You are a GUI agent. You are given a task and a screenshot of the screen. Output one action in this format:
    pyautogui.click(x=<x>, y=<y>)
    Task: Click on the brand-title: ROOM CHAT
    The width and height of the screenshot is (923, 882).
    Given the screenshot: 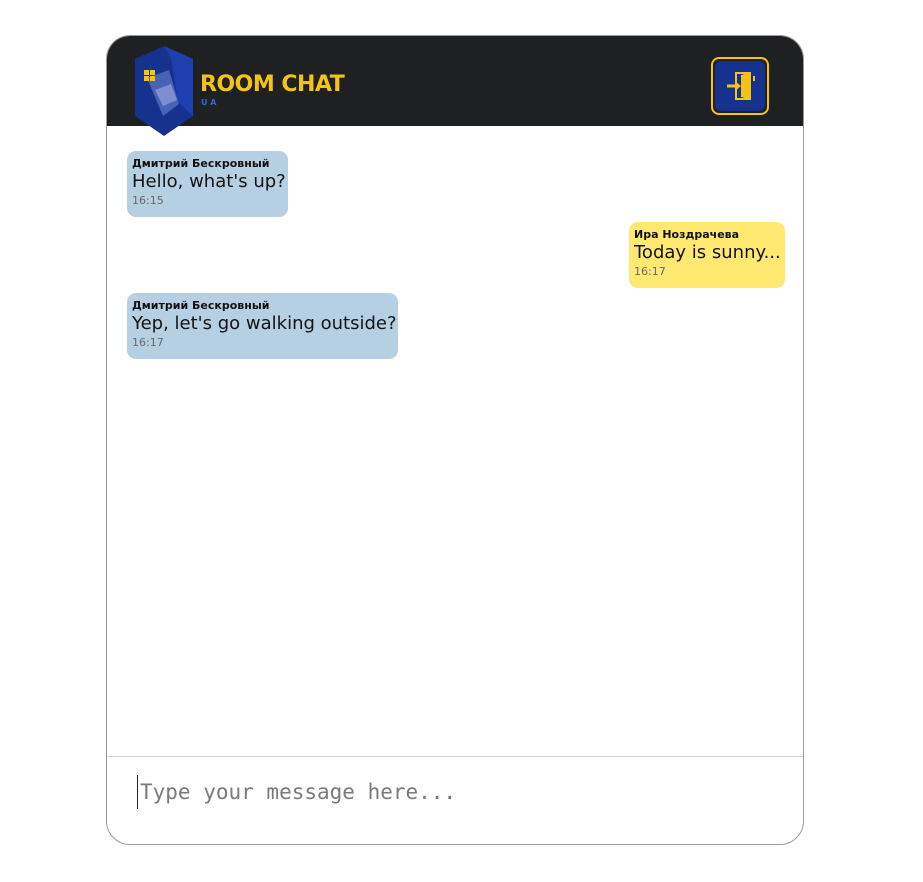 What is the action you would take?
    pyautogui.click(x=272, y=84)
    